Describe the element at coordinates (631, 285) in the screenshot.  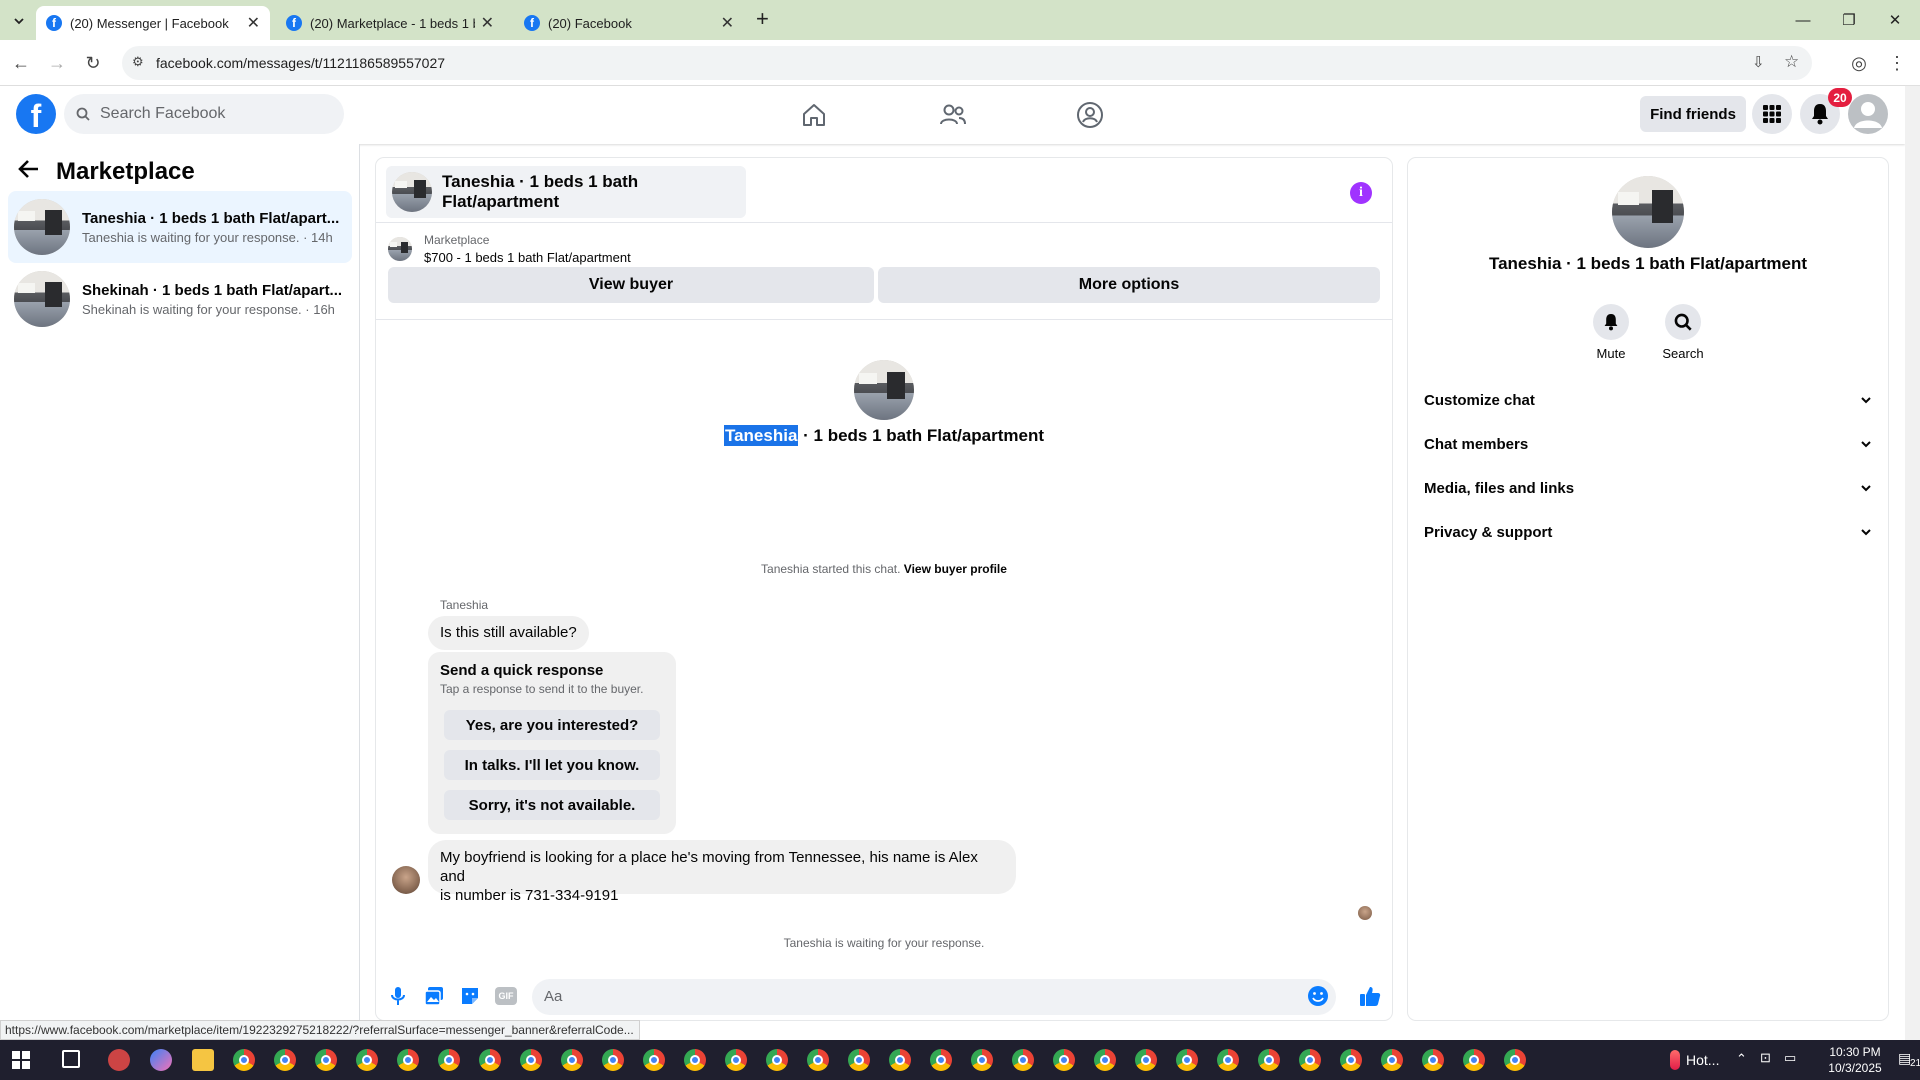
I see `view-buyer-button: View buyer` at that location.